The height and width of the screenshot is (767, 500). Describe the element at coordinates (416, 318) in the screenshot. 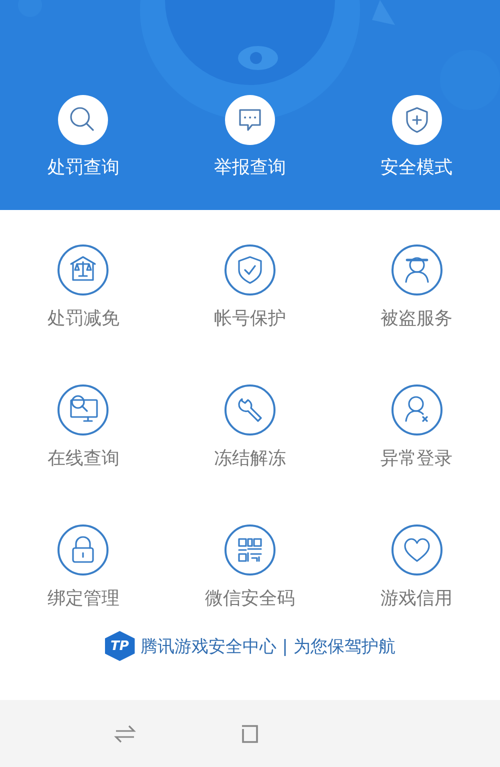

I see `service-label: 被盗服务` at that location.